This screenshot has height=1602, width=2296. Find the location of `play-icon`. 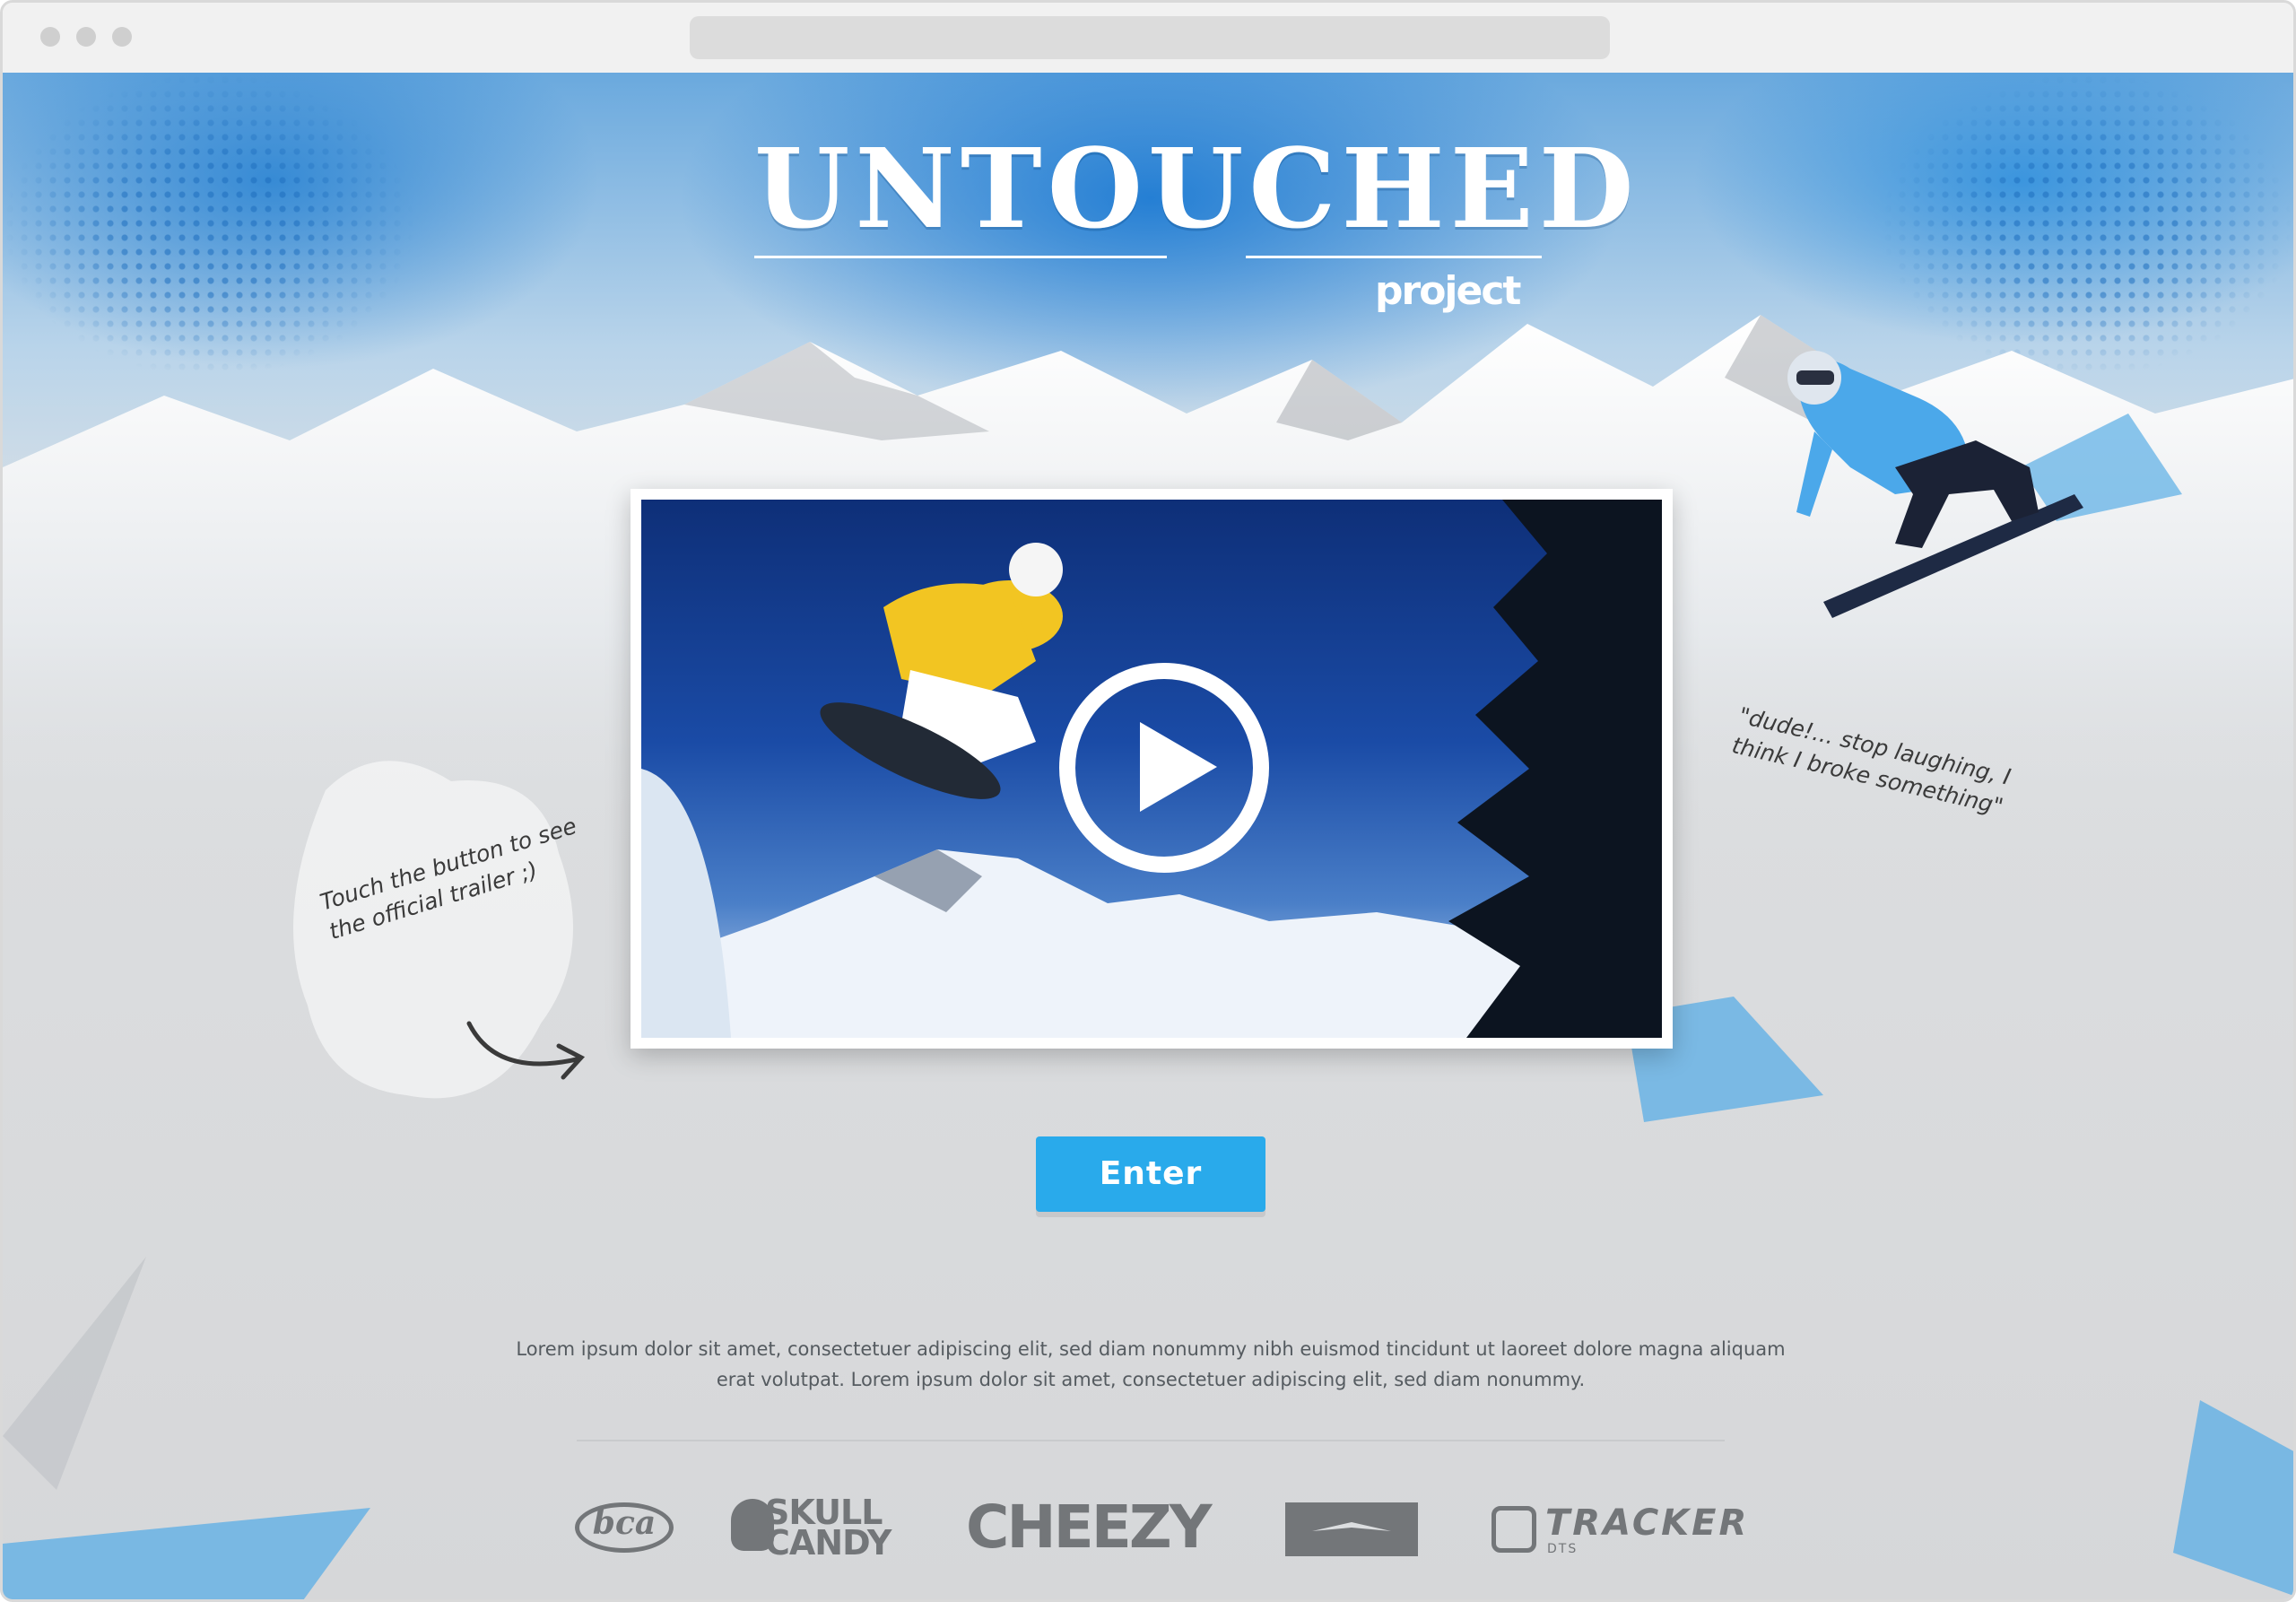

play-icon is located at coordinates (1164, 768).